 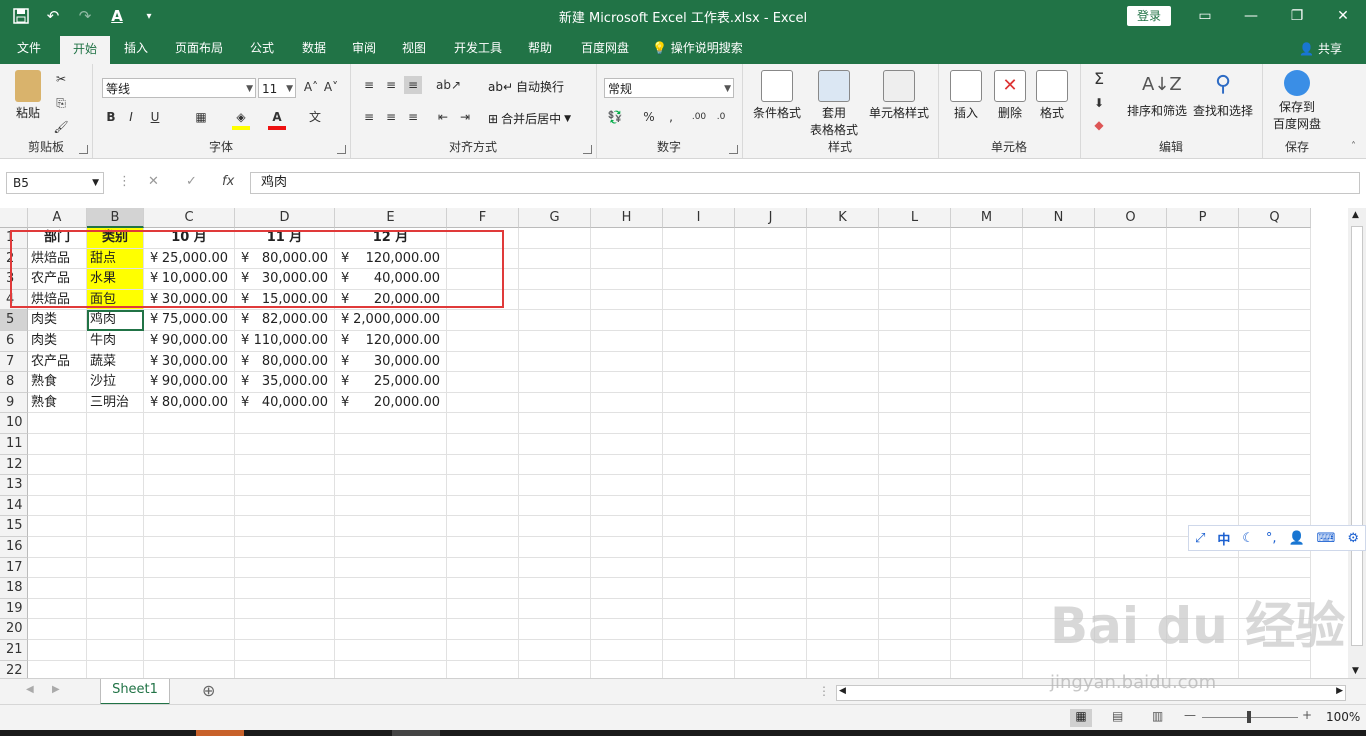 I want to click on enter-icon: ✓, so click(x=191, y=181).